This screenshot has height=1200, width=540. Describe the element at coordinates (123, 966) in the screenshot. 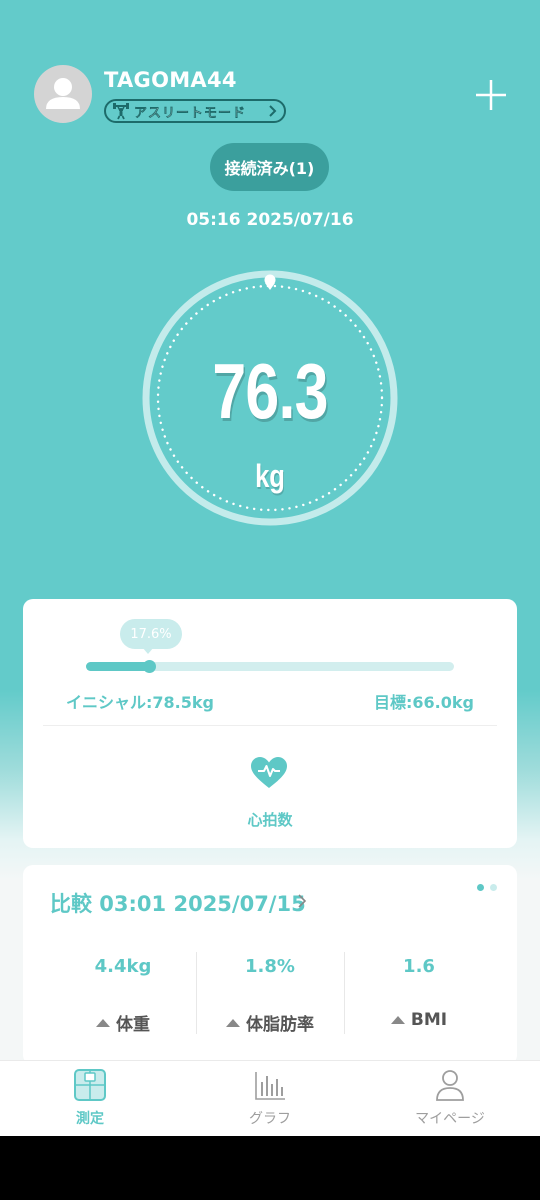

I see `weight-diff-value: 4.4kg` at that location.